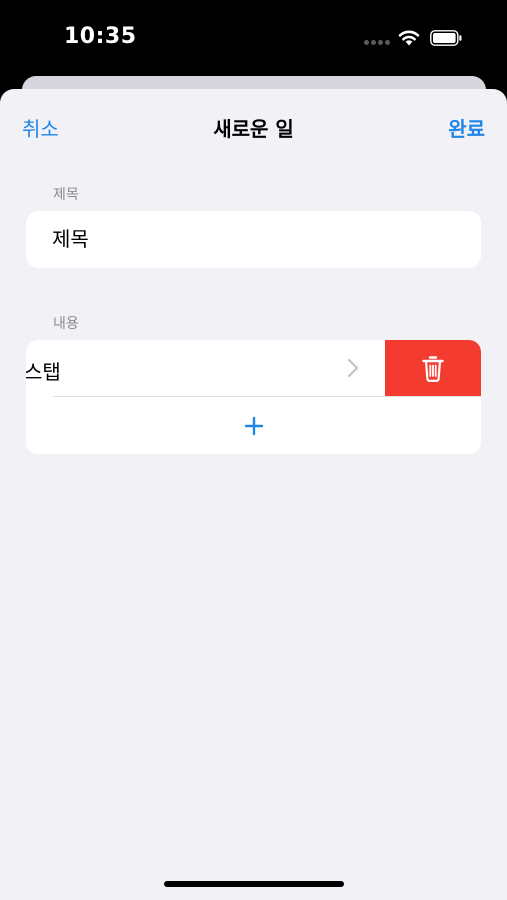 This screenshot has width=507, height=900. What do you see at coordinates (378, 43) in the screenshot?
I see `cellular-signal-icon` at bounding box center [378, 43].